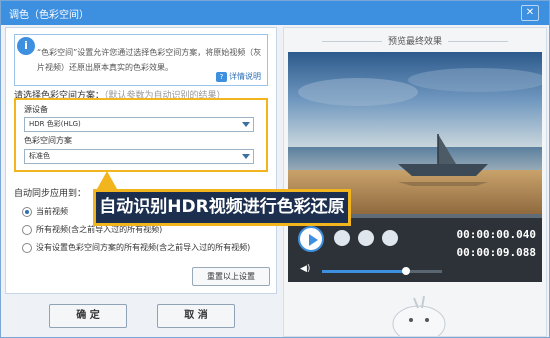 This screenshot has height=338, width=550. I want to click on apply-label: 自动同步应用到：, so click(50, 194).